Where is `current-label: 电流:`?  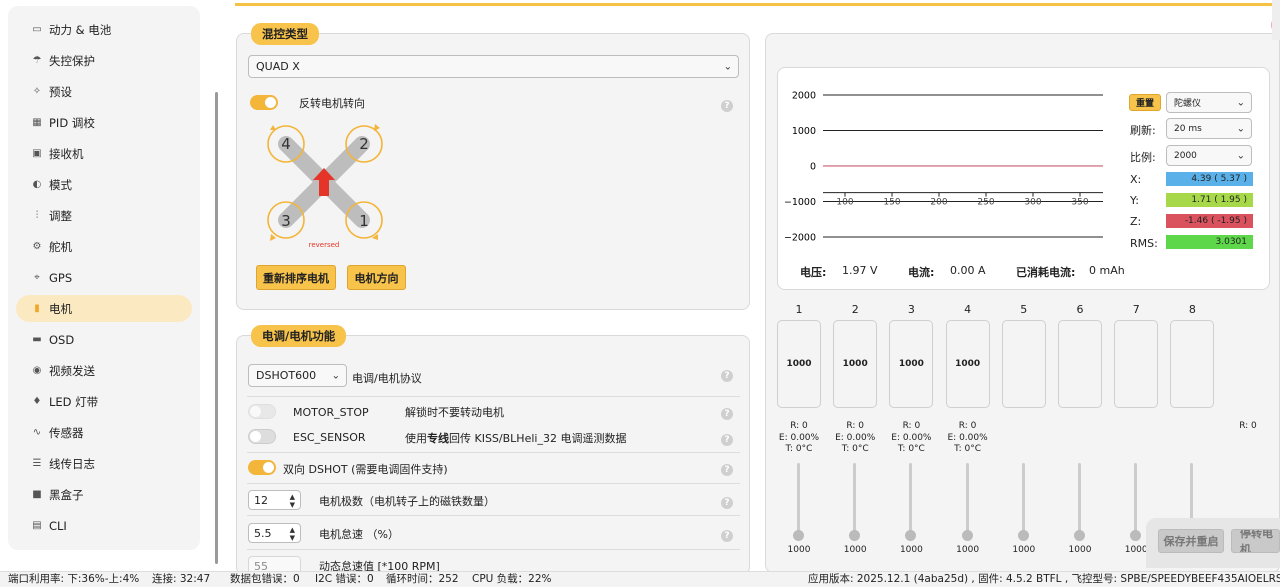 current-label: 电流: is located at coordinates (921, 272).